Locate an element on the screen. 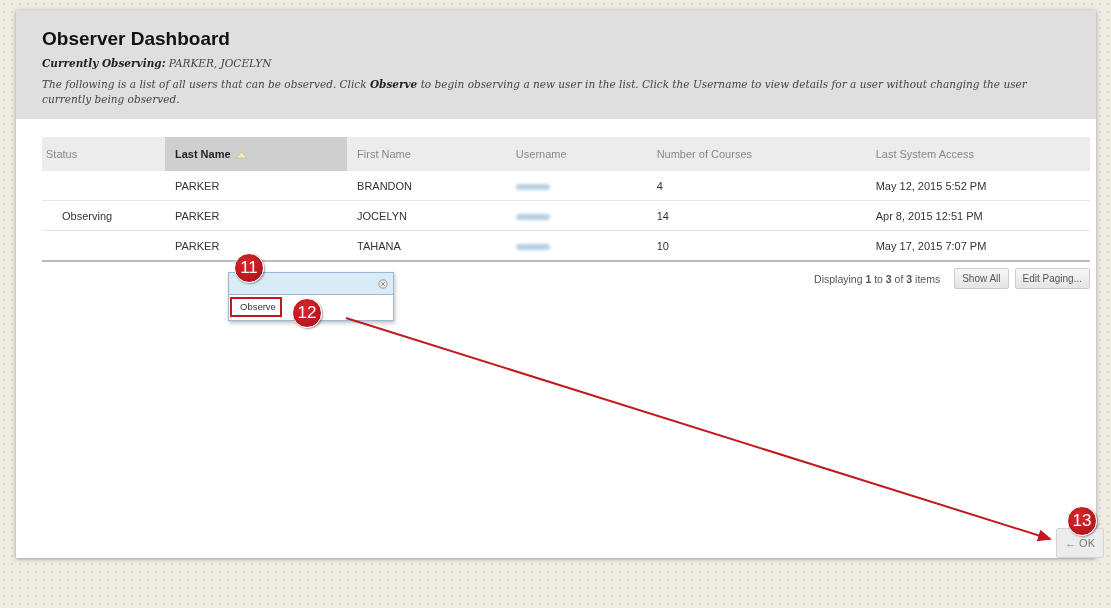  column-header: Last System Access is located at coordinates (977, 154).